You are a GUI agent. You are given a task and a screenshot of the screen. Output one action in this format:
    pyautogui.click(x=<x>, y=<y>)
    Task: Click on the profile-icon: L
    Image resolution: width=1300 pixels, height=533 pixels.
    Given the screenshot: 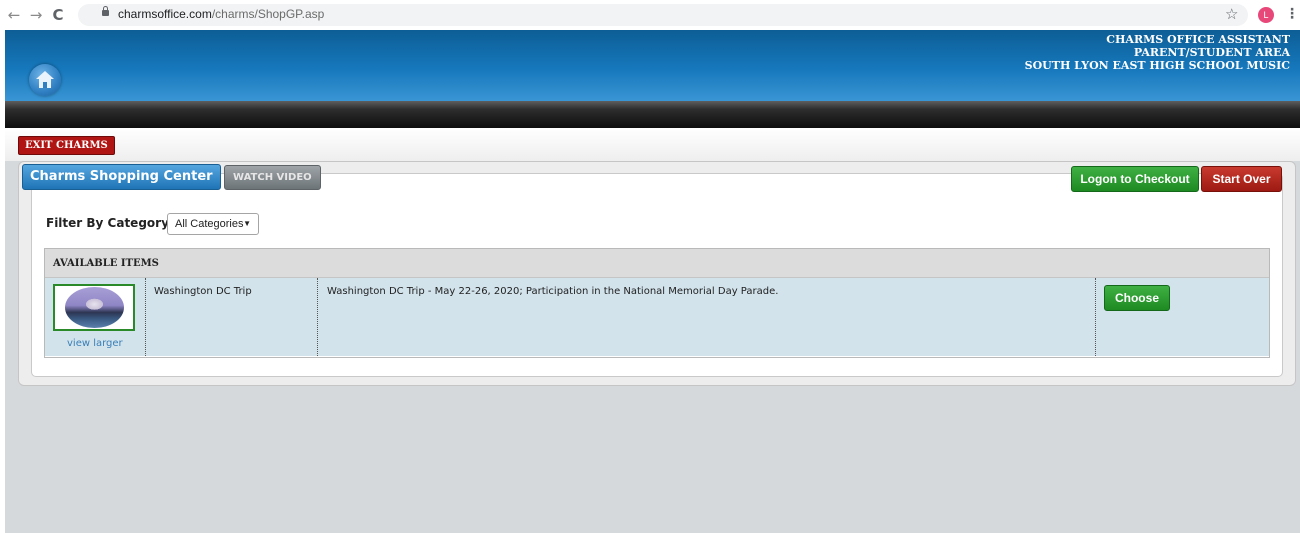 What is the action you would take?
    pyautogui.click(x=1266, y=15)
    